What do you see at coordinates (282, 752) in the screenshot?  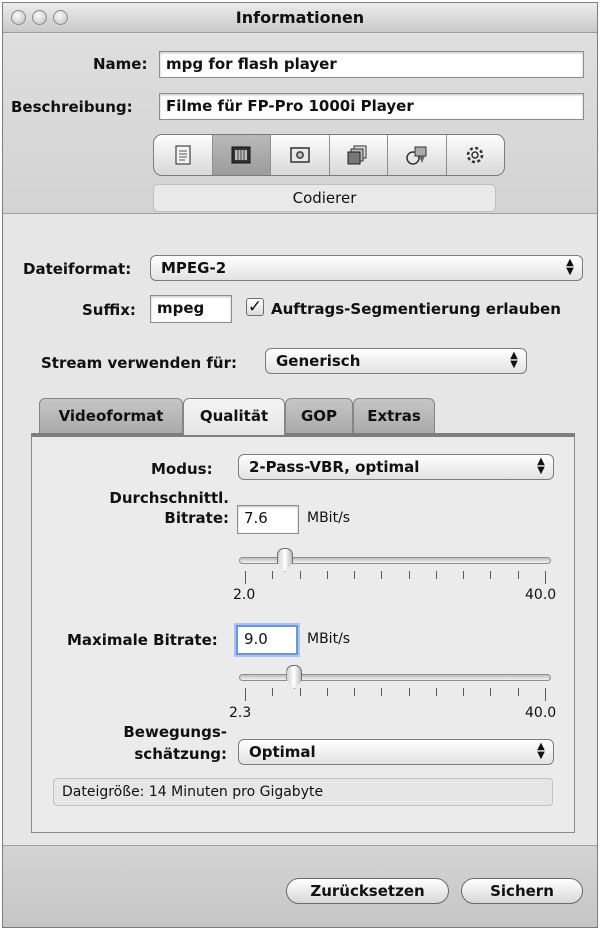 I see `motion-value: Optimal` at bounding box center [282, 752].